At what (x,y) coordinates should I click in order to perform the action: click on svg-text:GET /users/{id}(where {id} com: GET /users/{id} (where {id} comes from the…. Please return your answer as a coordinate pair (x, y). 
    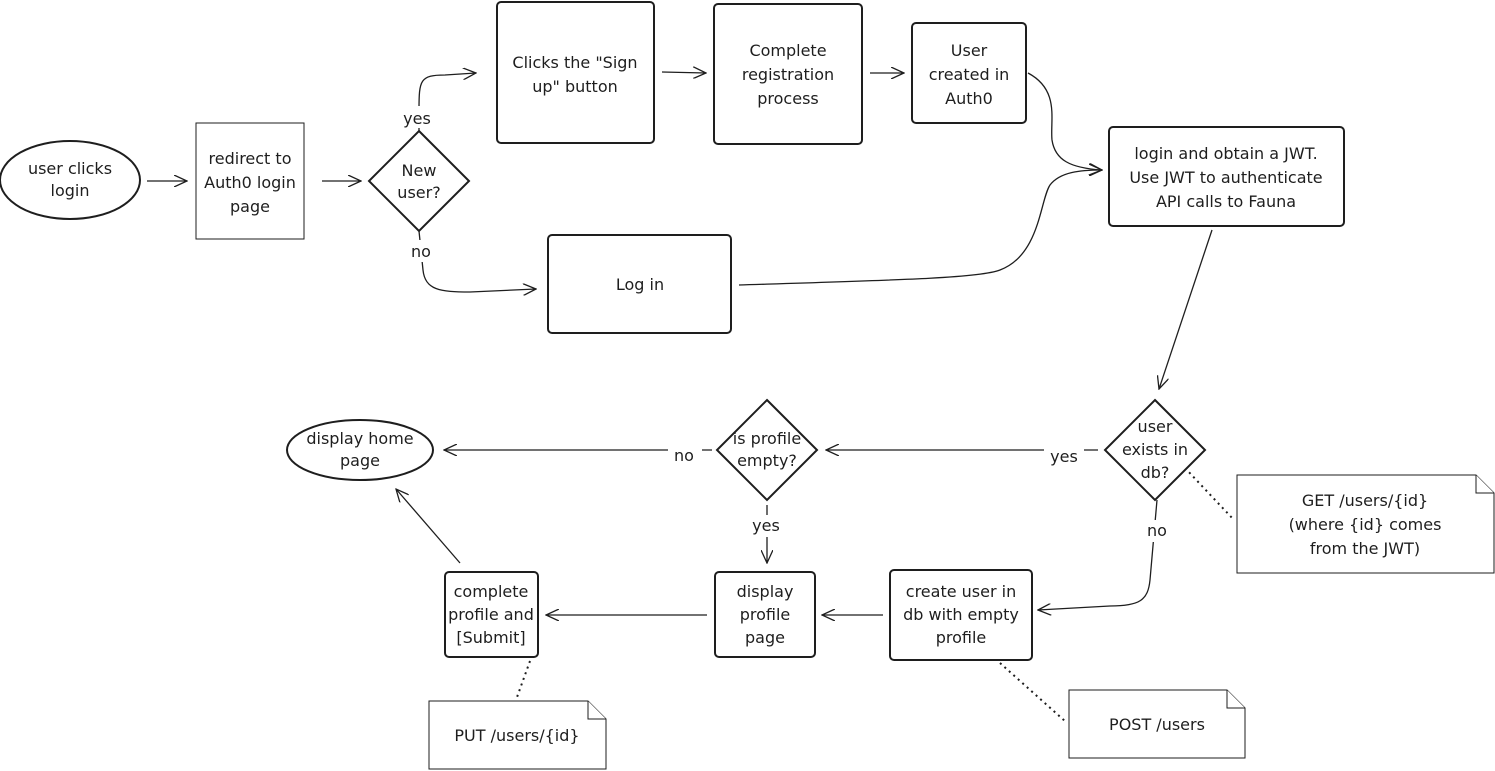
    Looking at the image, I should click on (1365, 524).